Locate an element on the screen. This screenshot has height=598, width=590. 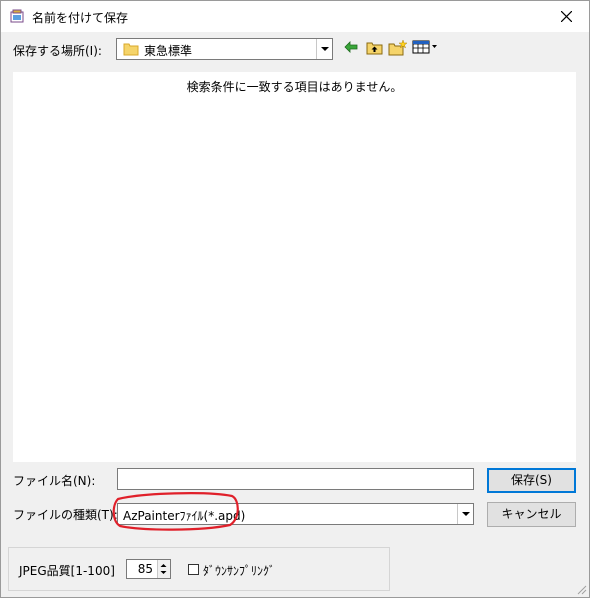
close-button is located at coordinates (566, 16).